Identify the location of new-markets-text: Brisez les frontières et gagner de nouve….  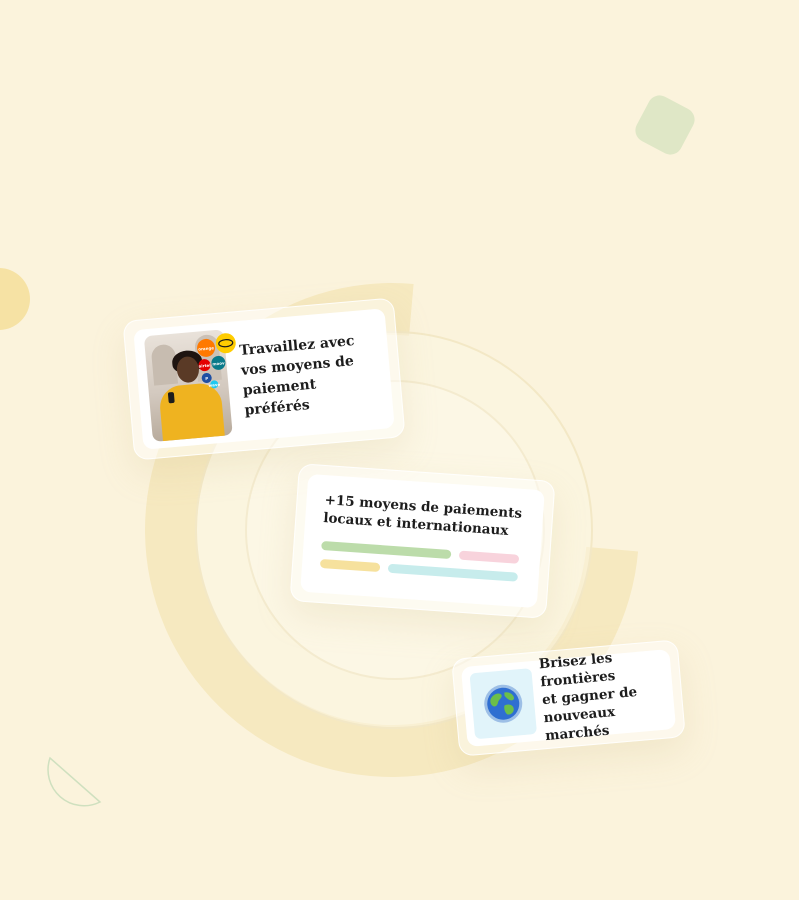
(603, 695).